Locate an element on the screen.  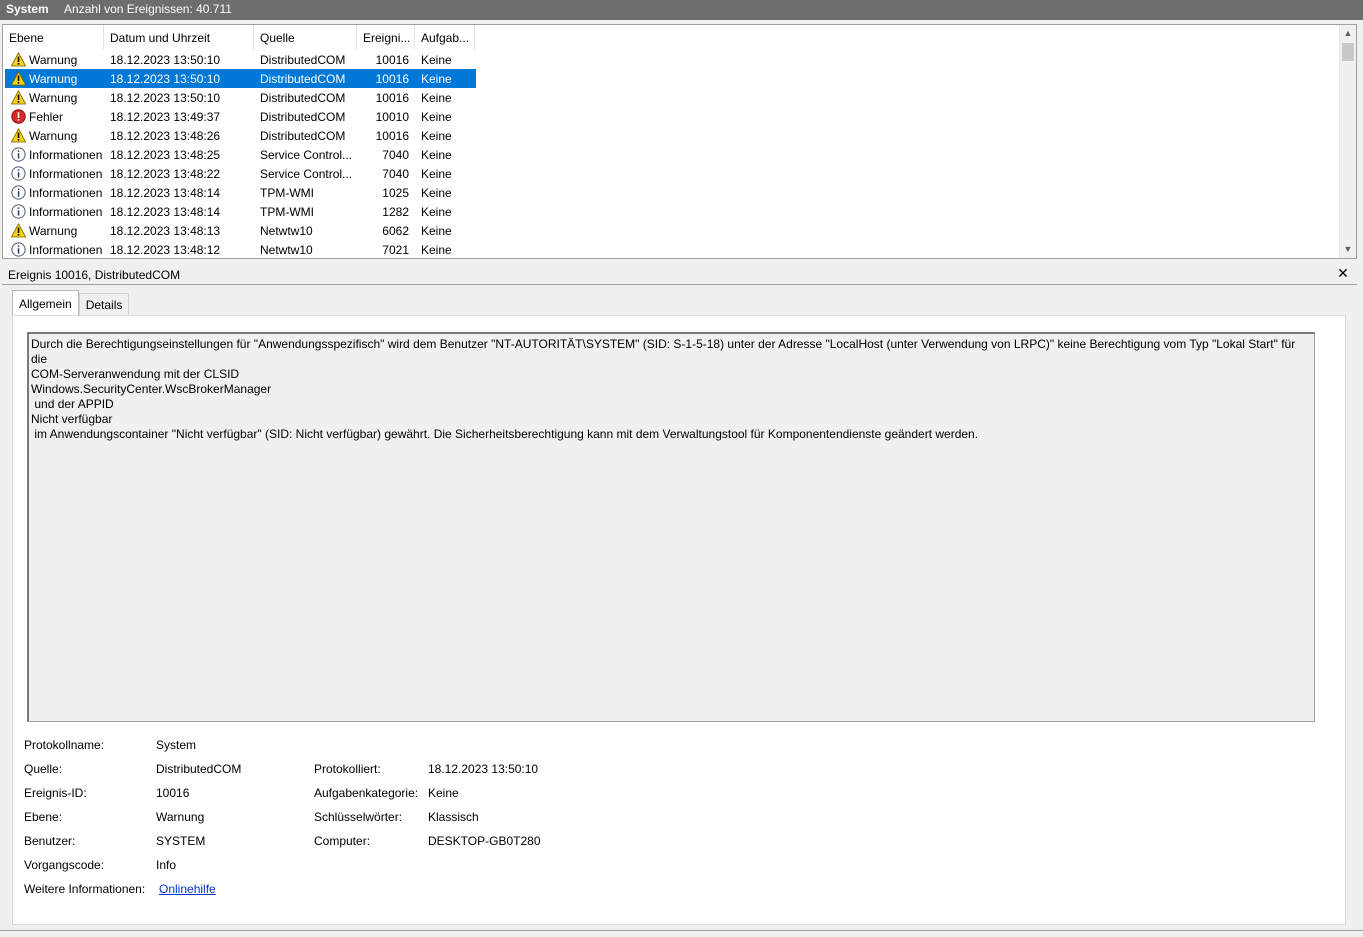
event-datetime: 18.12.2023 13:49:37 is located at coordinates (165, 116).